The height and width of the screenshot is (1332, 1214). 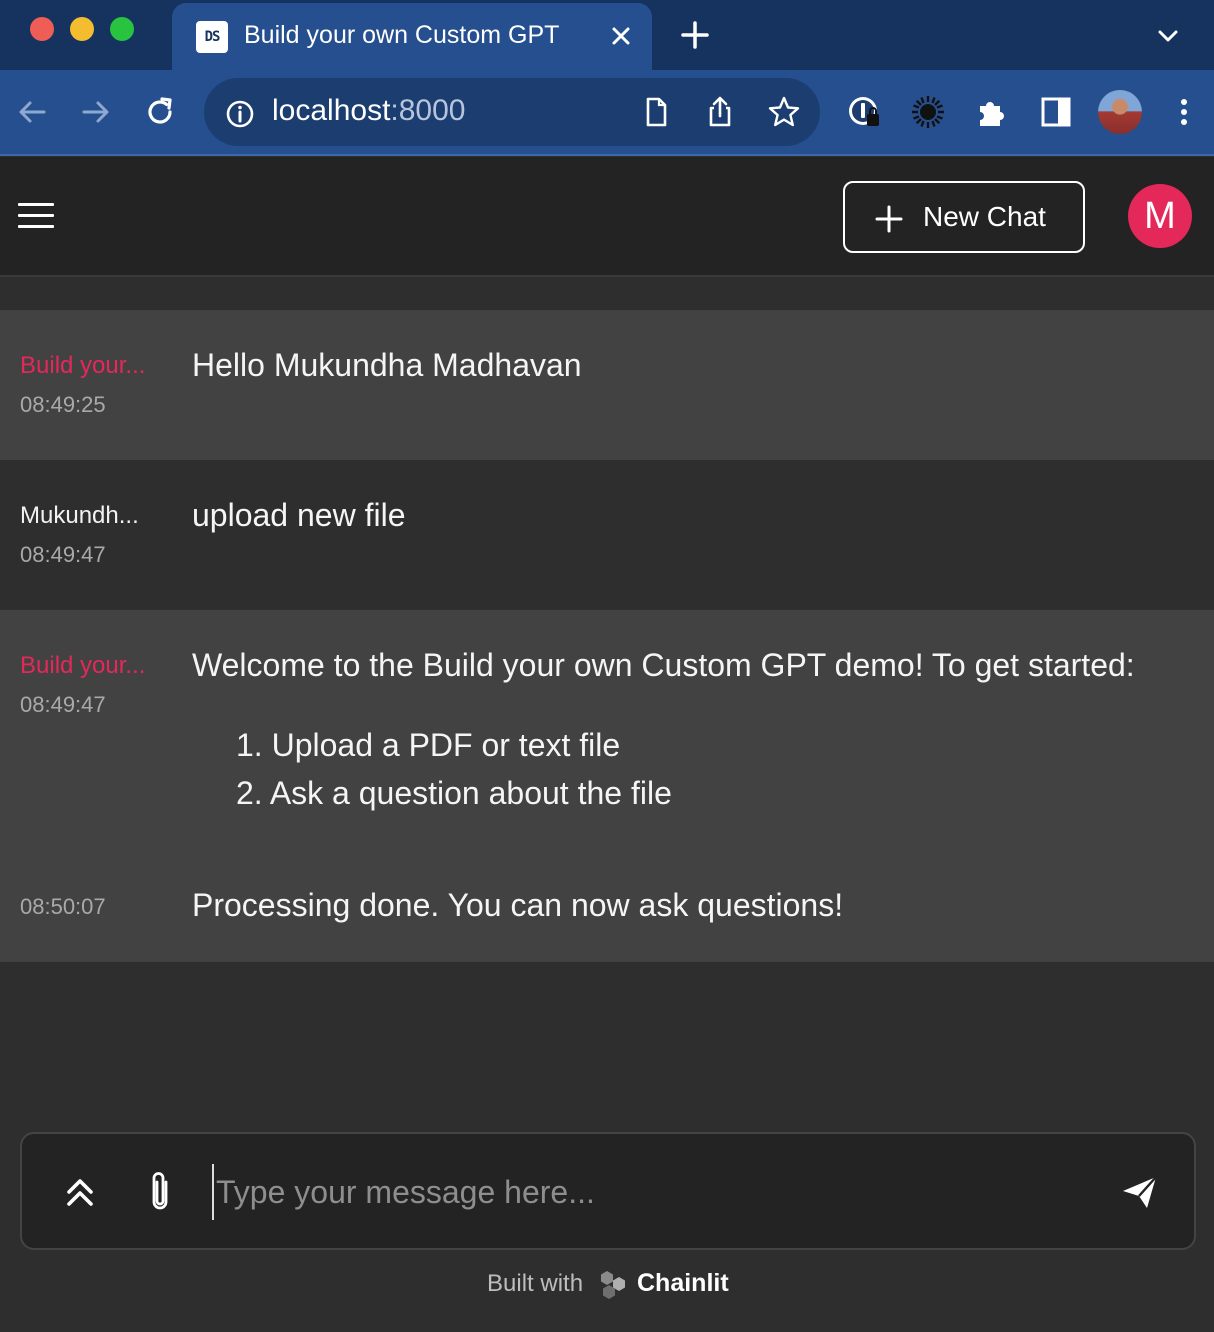 What do you see at coordinates (512, 112) in the screenshot?
I see `address-bar: localhost:8000` at bounding box center [512, 112].